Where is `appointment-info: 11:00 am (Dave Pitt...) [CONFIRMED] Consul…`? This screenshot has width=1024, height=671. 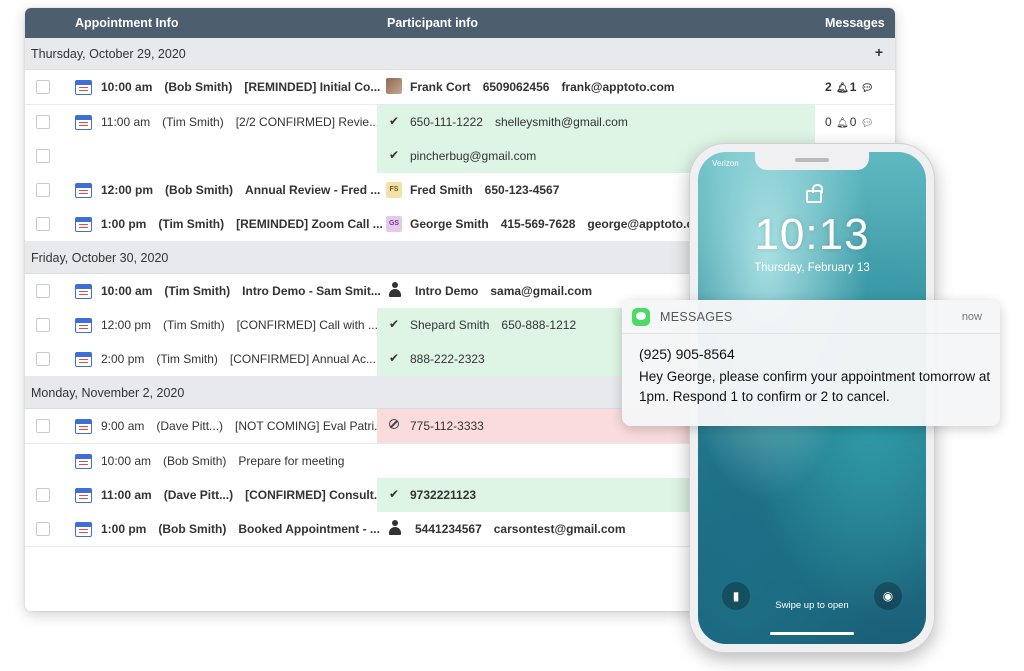 appointment-info: 11:00 am (Dave Pitt...) [CONFIRMED] Consul… is located at coordinates (248, 495).